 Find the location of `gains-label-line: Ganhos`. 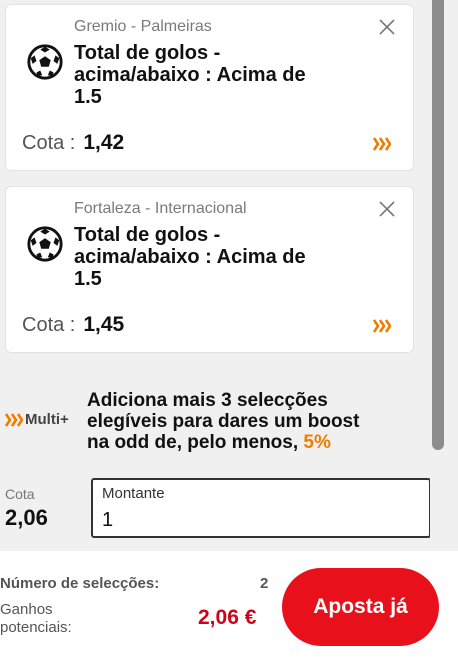

gains-label-line: Ganhos is located at coordinates (26, 609).